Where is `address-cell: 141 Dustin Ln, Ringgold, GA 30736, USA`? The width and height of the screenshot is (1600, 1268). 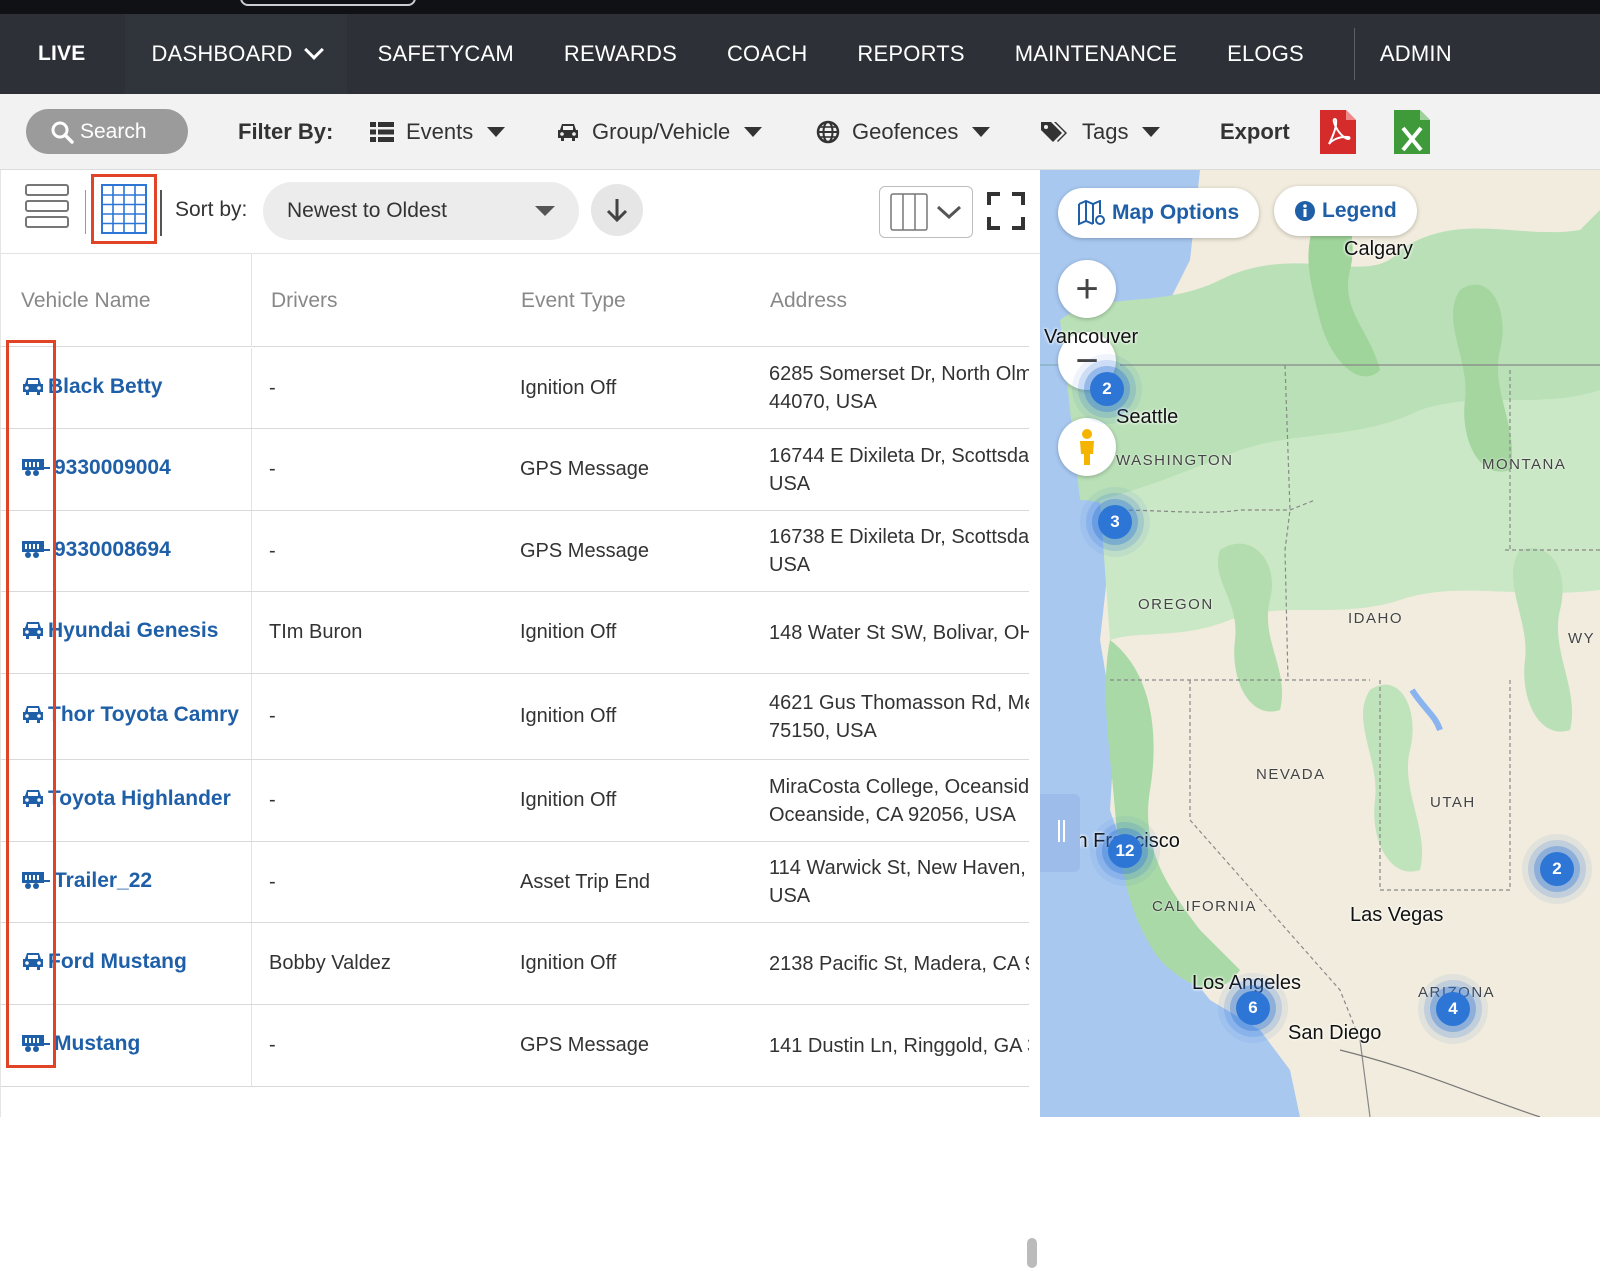 address-cell: 141 Dustin Ln, Ringgold, GA 30736, USA is located at coordinates (899, 1045).